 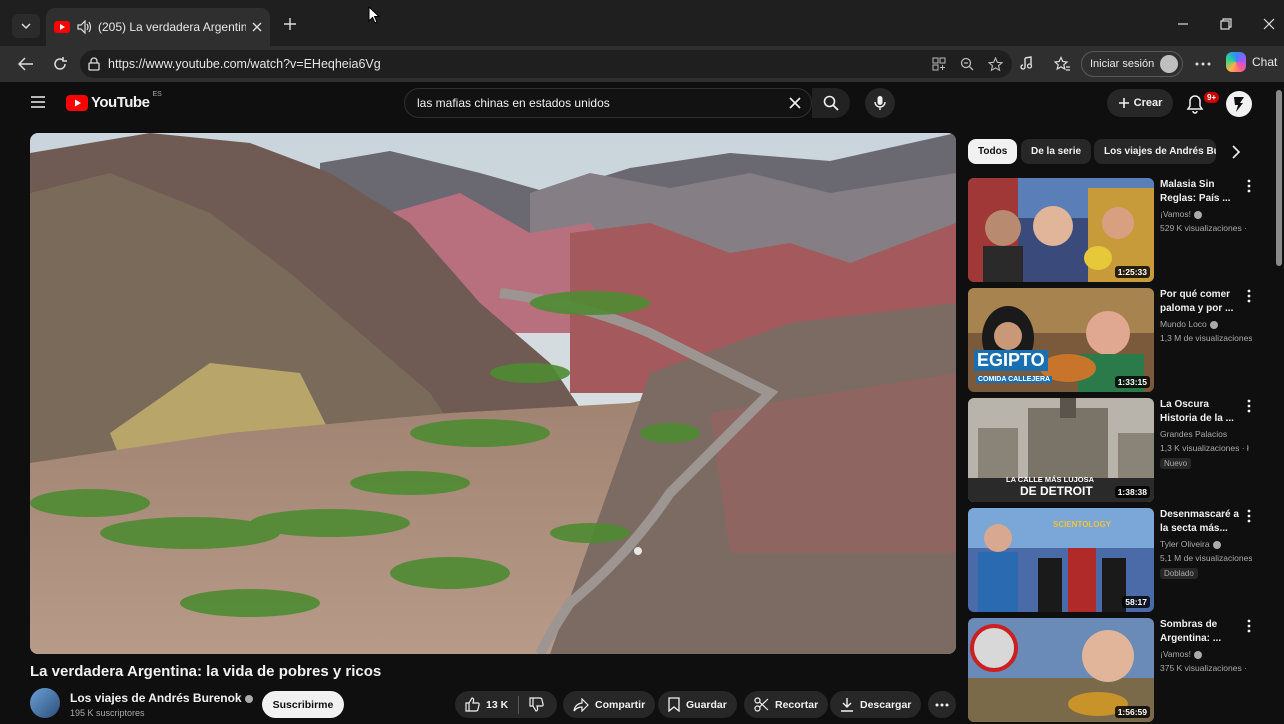 I want to click on clip-button: Recortar, so click(x=786, y=704).